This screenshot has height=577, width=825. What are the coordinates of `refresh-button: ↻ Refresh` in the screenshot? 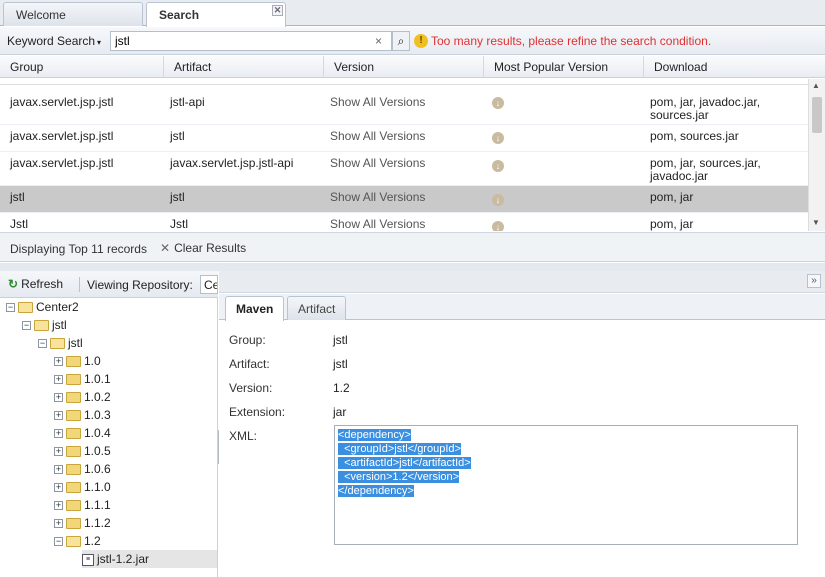 It's located at (35, 284).